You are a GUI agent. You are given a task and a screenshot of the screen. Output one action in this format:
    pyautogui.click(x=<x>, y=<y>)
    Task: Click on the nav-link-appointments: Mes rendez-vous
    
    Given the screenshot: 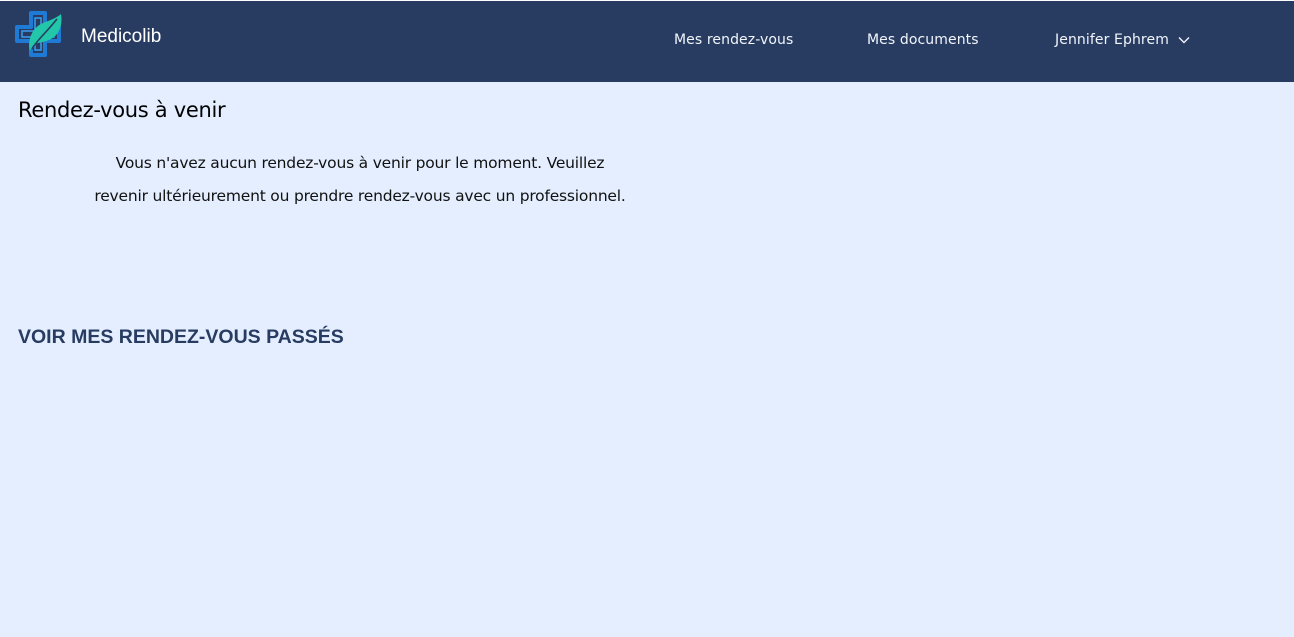 What is the action you would take?
    pyautogui.click(x=733, y=40)
    